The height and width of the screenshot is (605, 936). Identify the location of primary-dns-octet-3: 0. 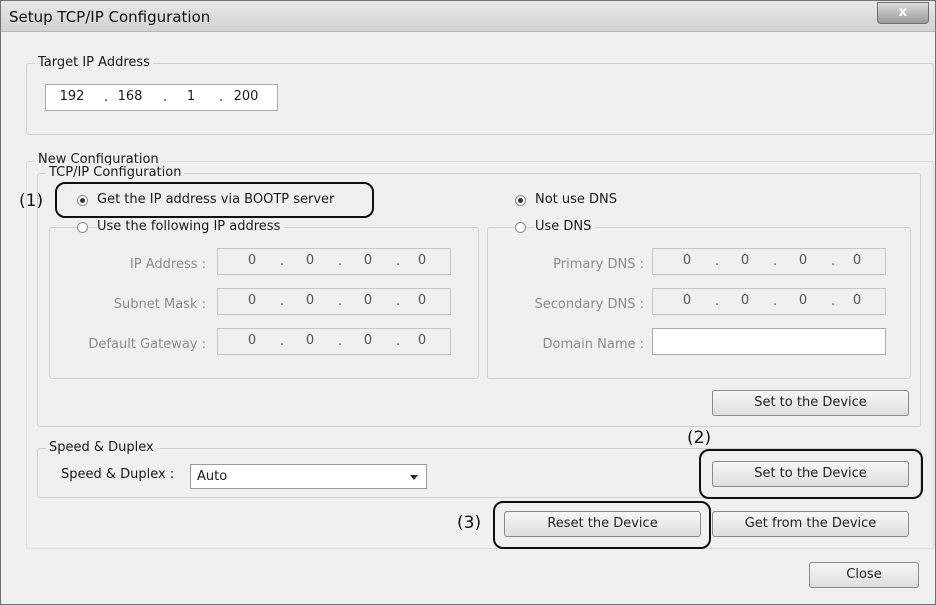
(803, 260).